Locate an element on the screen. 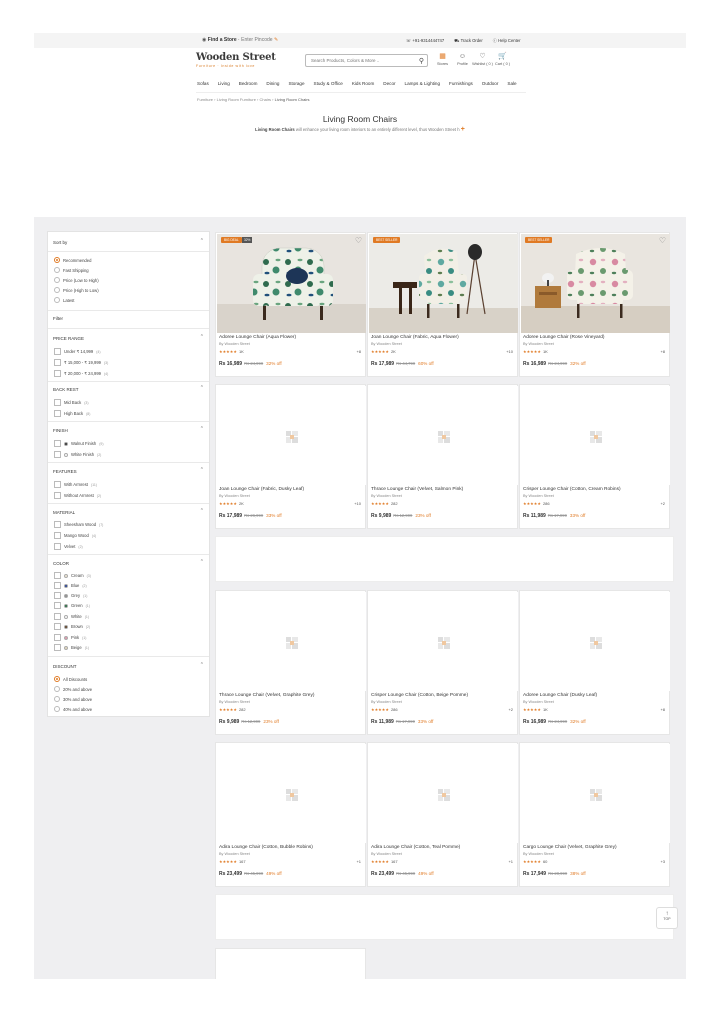  nav-decor: Decor is located at coordinates (389, 83).